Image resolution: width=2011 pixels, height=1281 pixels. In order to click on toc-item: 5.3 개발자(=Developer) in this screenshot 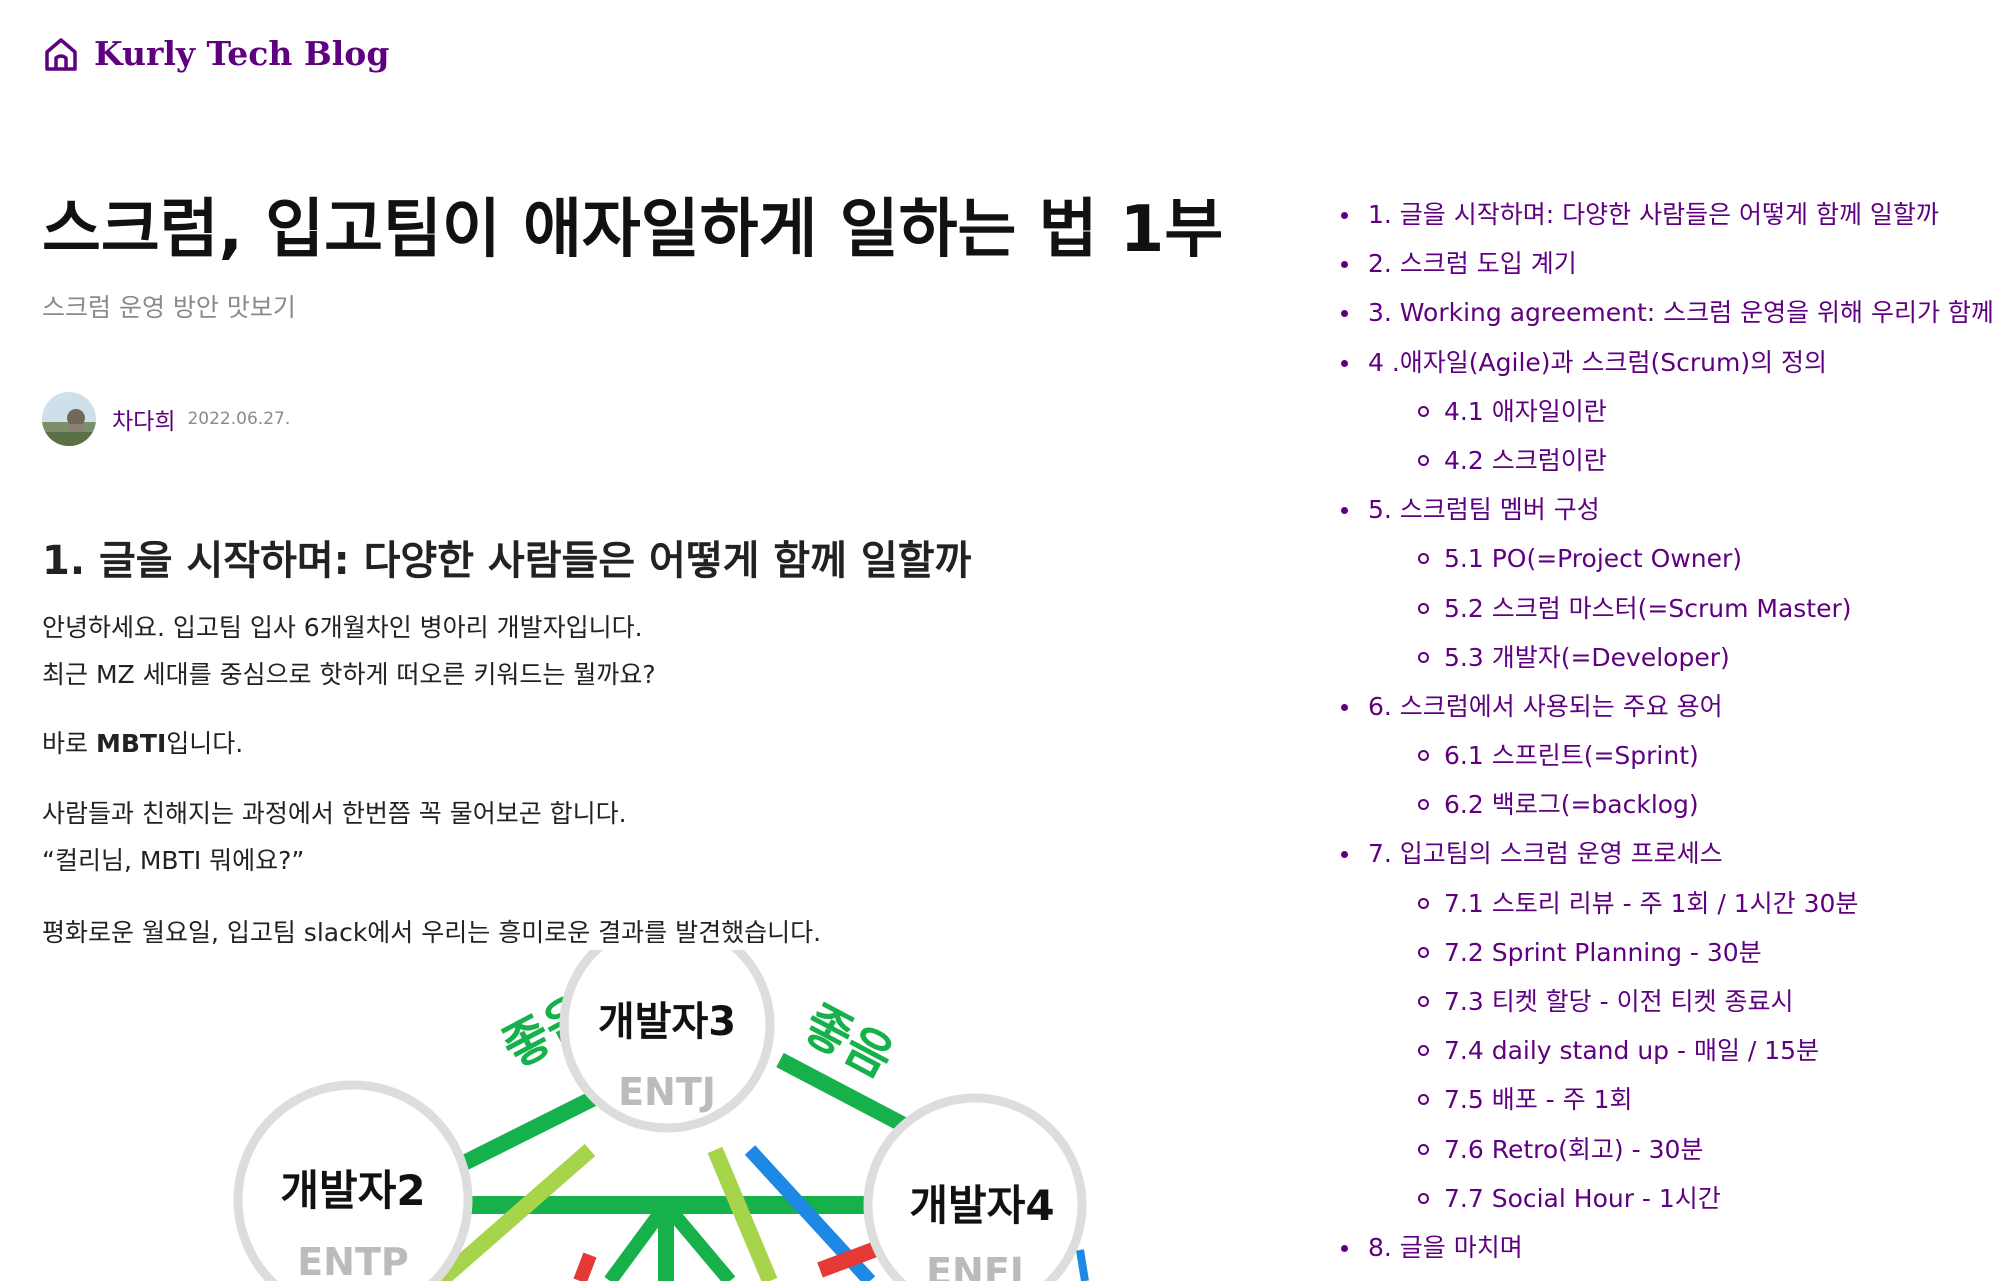, I will do `click(1672, 657)`.